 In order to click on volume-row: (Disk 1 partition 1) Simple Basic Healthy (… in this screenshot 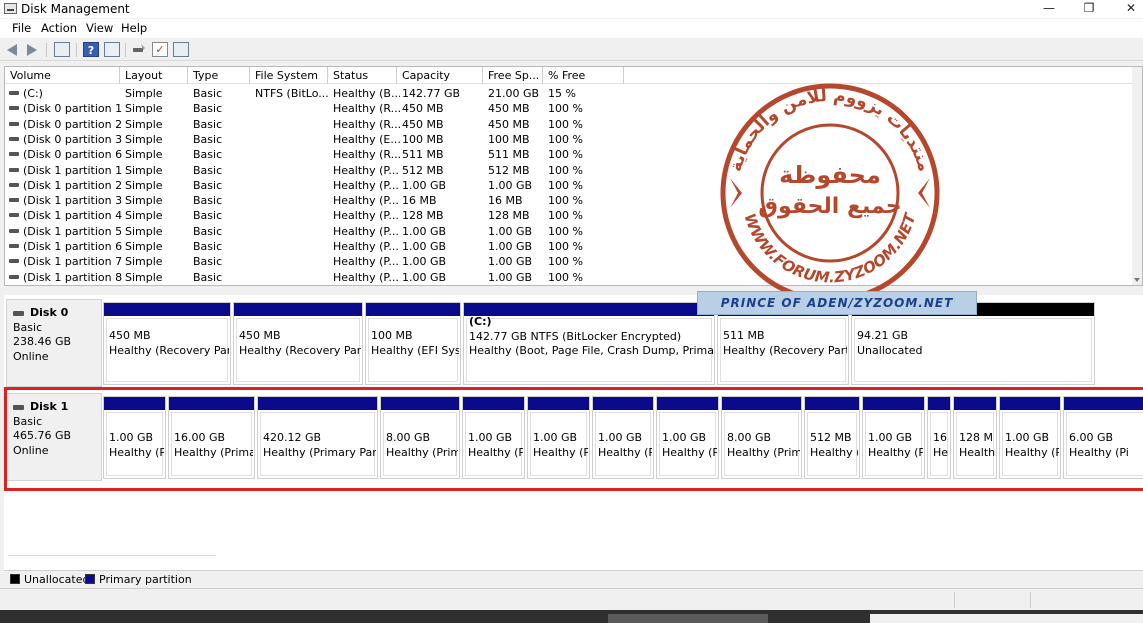, I will do `click(570, 170)`.